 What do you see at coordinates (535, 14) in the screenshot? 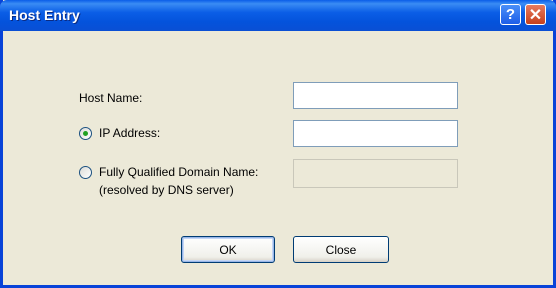
I see `close-icon: ✕` at bounding box center [535, 14].